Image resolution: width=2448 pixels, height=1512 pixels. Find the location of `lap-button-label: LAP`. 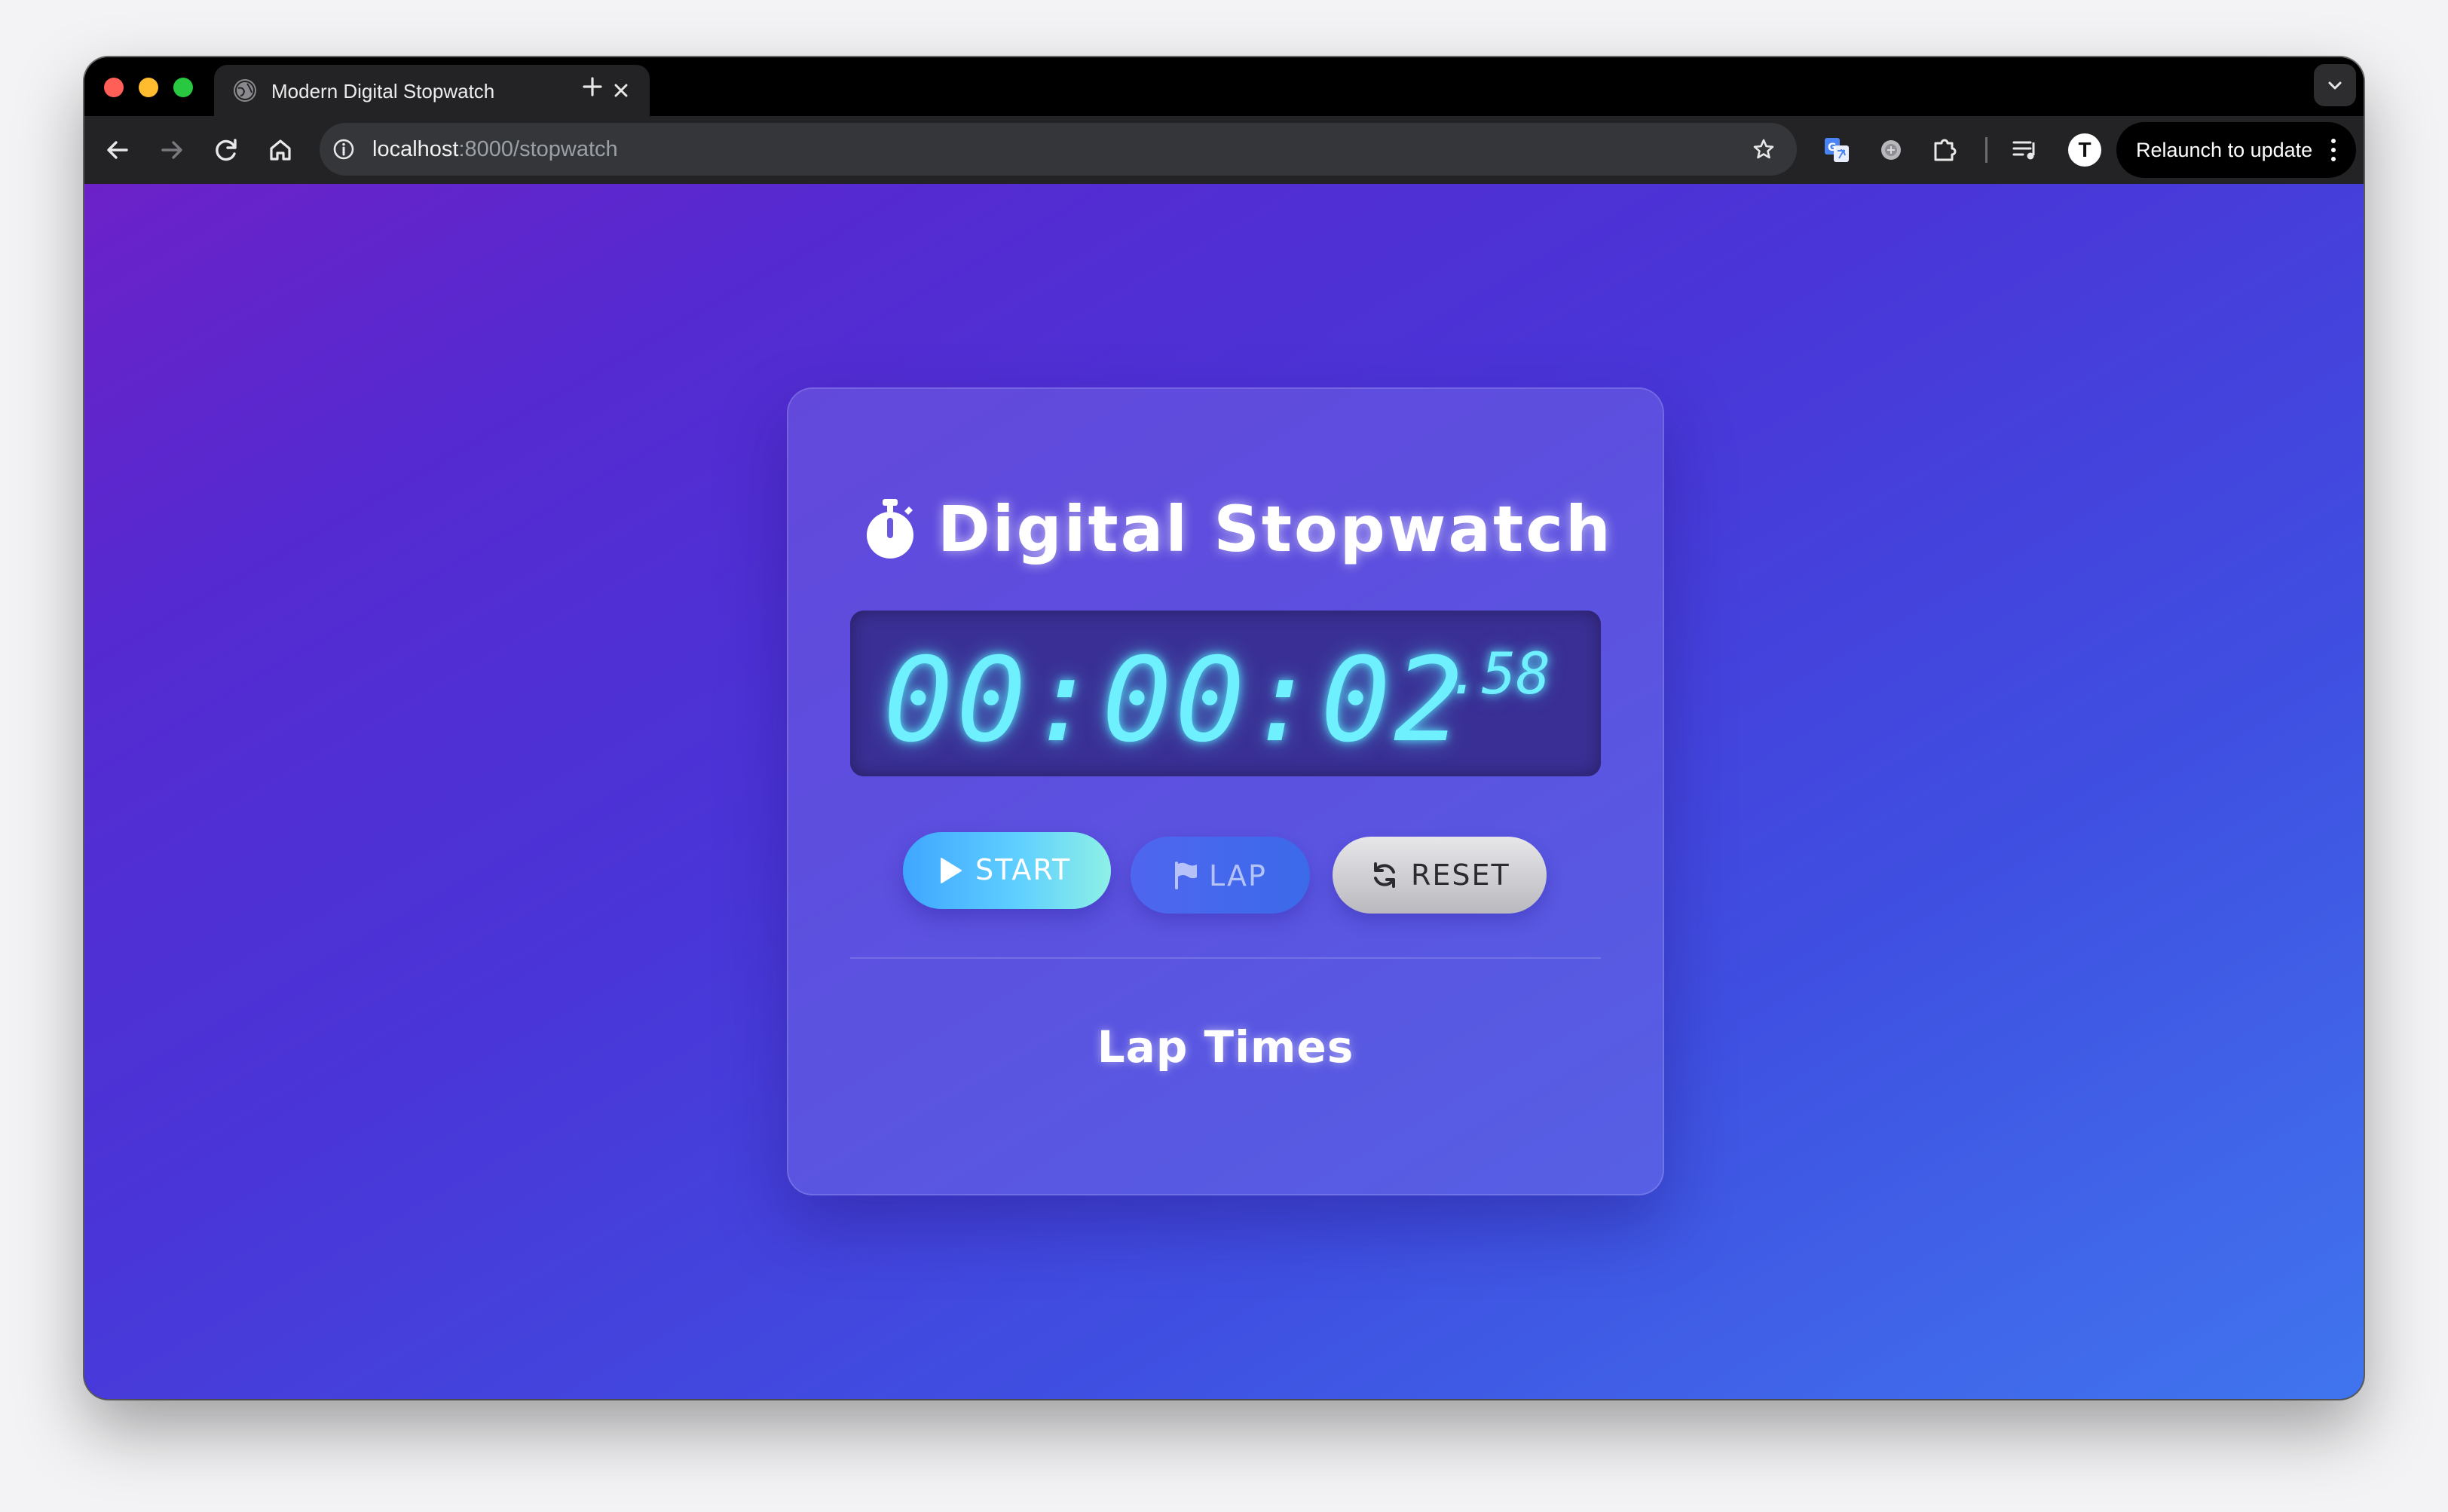

lap-button-label: LAP is located at coordinates (1238, 876).